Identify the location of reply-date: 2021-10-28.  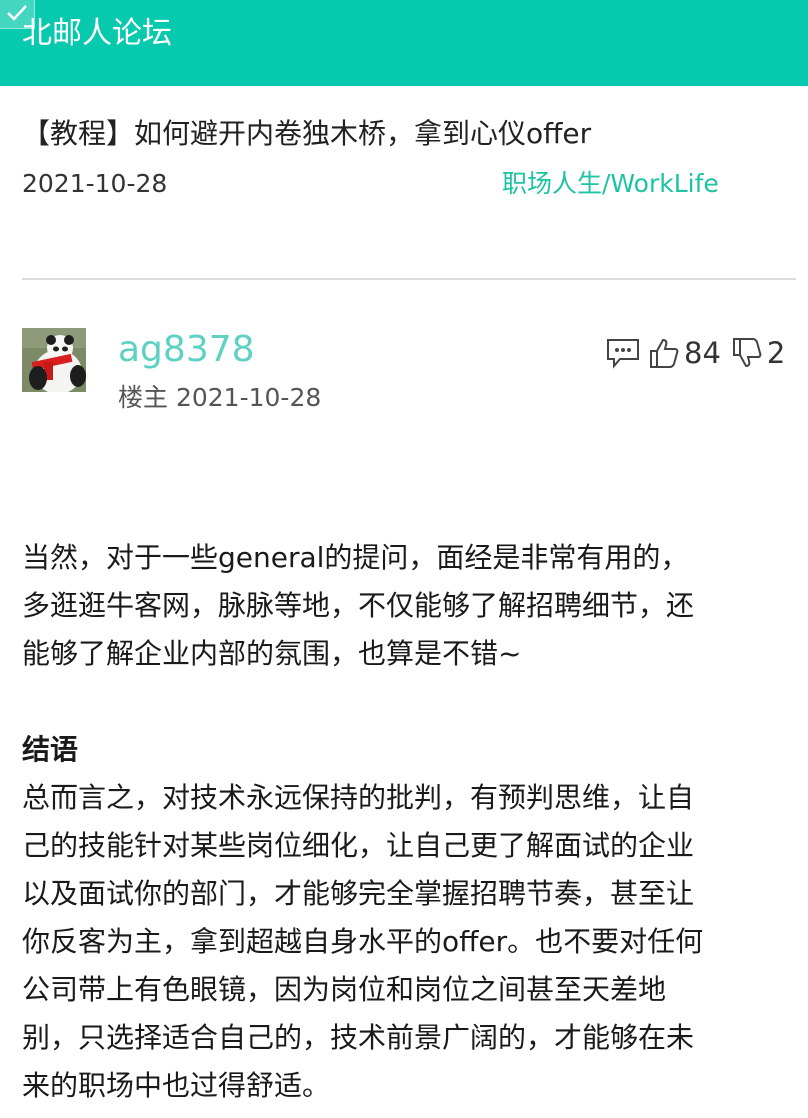
(248, 397).